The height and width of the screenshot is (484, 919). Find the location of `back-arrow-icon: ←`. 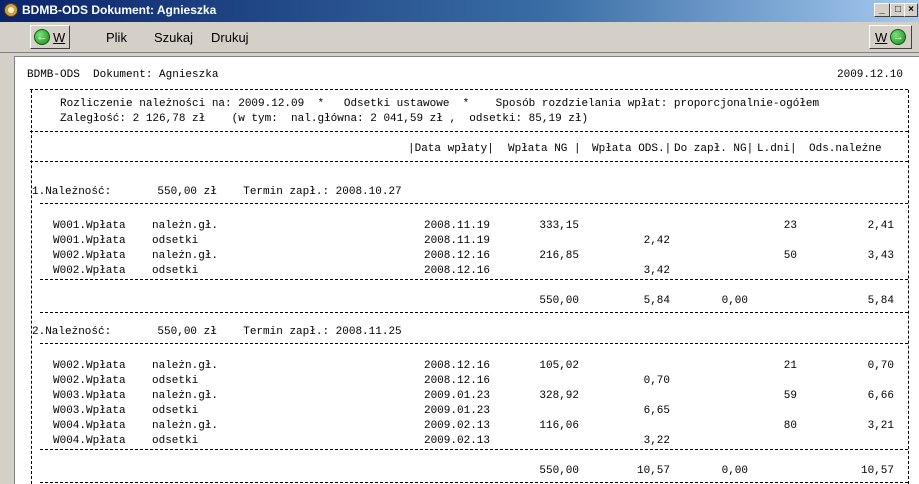

back-arrow-icon: ← is located at coordinates (42, 37).